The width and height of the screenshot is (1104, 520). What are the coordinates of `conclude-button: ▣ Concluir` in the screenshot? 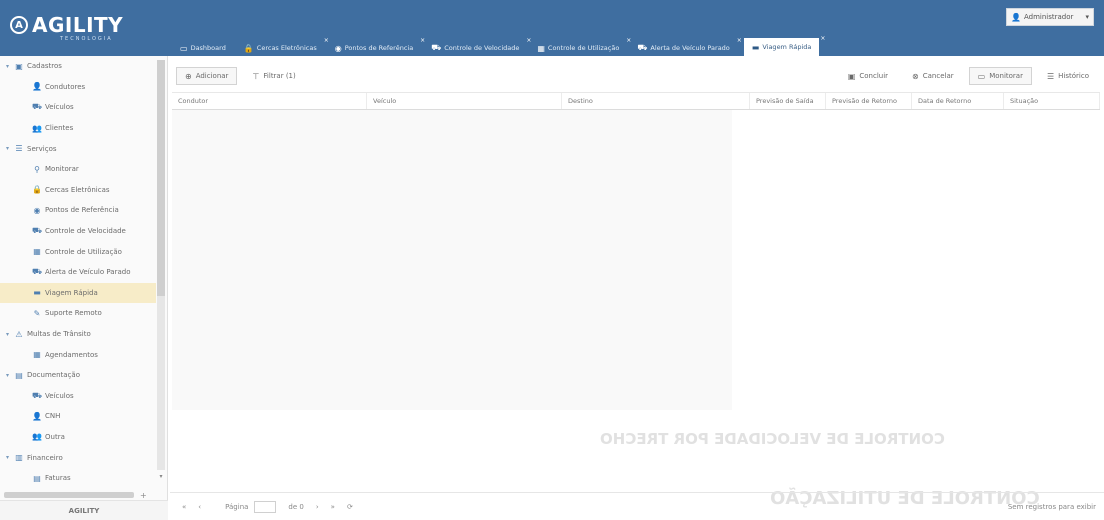 It's located at (868, 76).